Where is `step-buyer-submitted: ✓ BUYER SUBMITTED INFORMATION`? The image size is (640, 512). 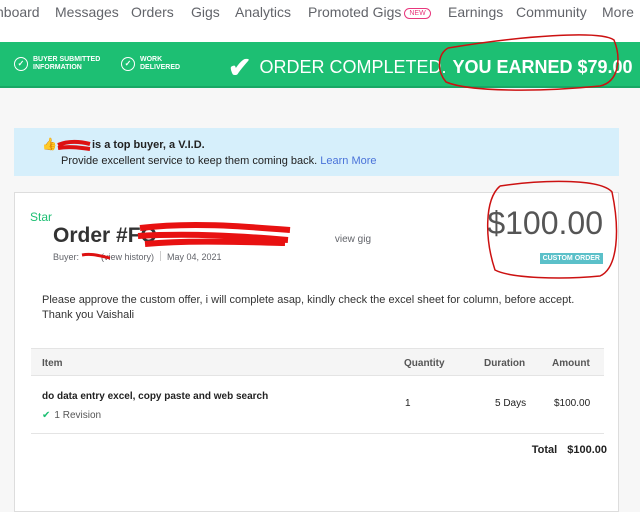 step-buyer-submitted: ✓ BUYER SUBMITTED INFORMATION is located at coordinates (57, 64).